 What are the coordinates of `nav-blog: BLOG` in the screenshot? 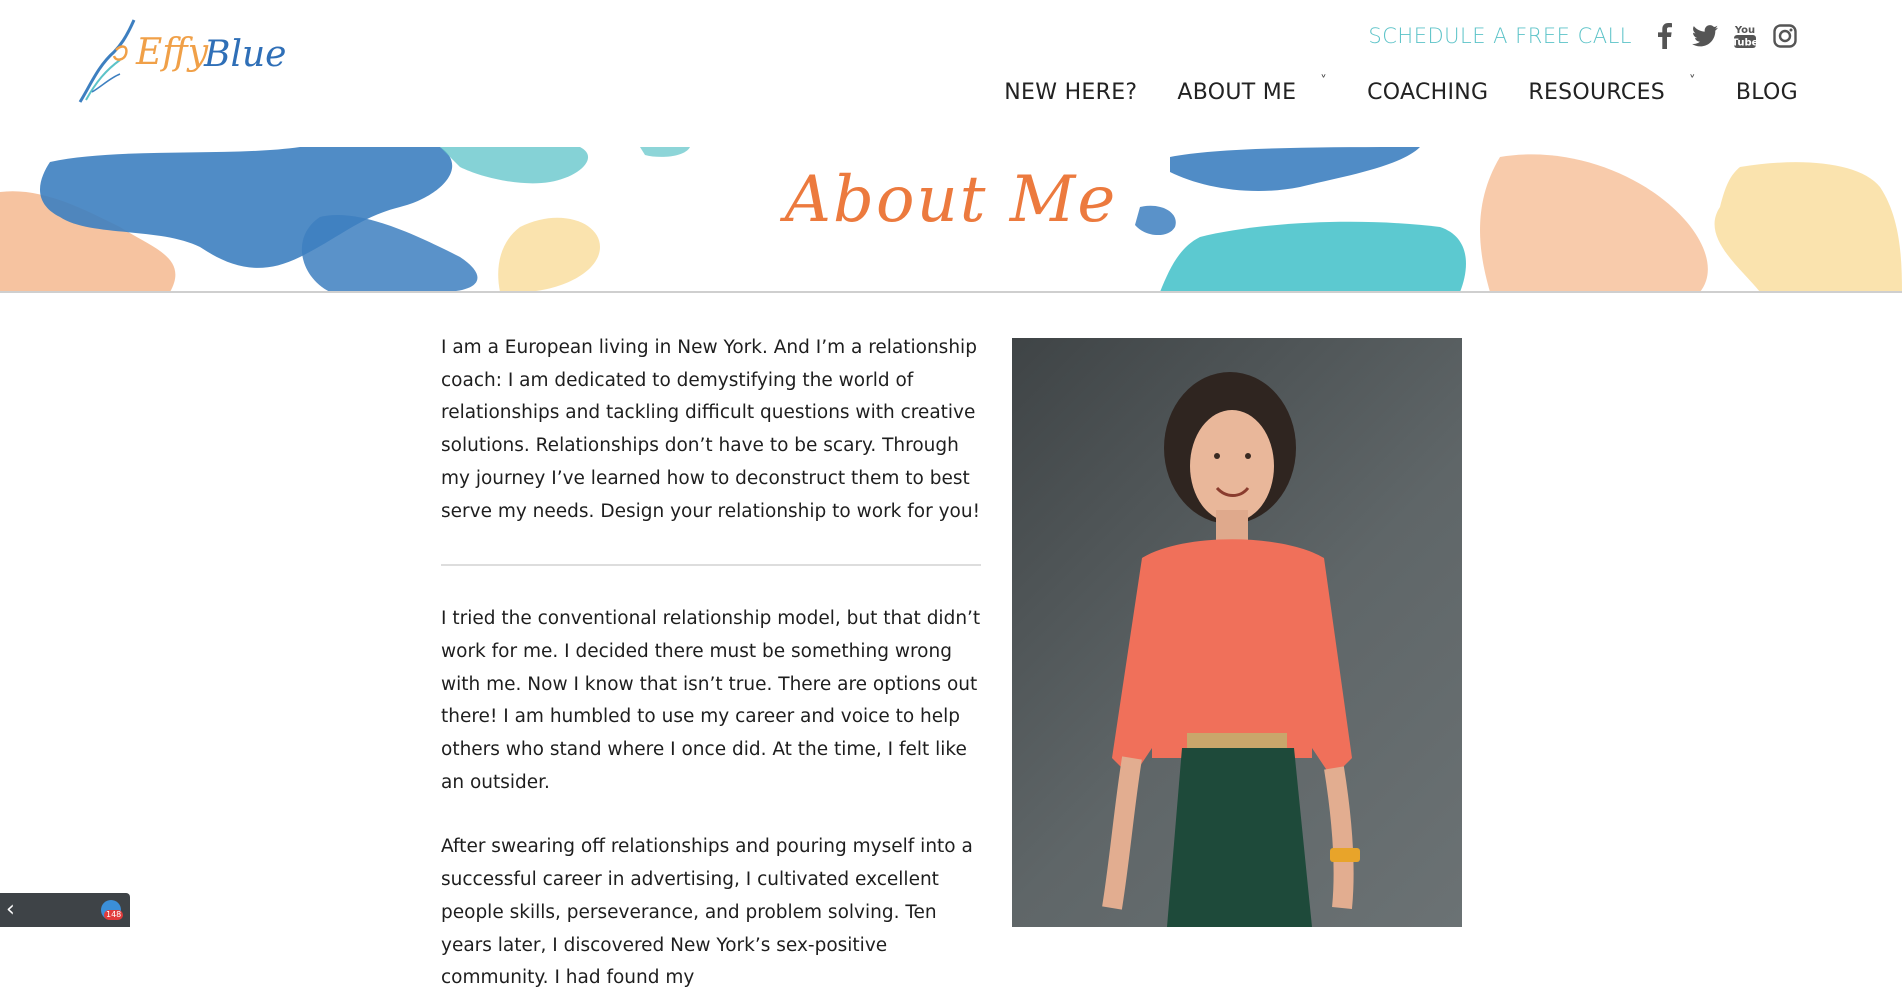 It's located at (1767, 92).